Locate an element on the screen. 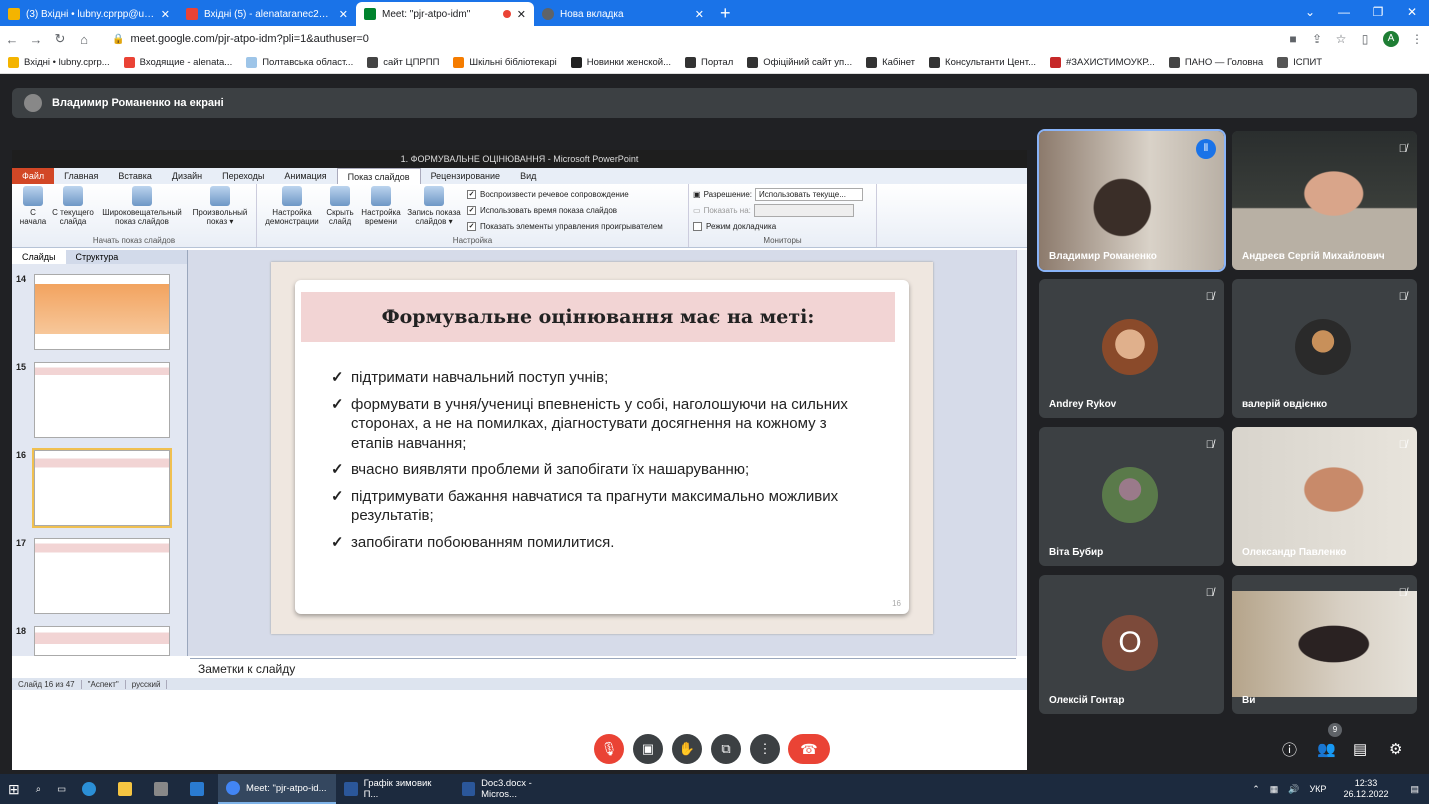  mail-icon is located at coordinates (200, 789).